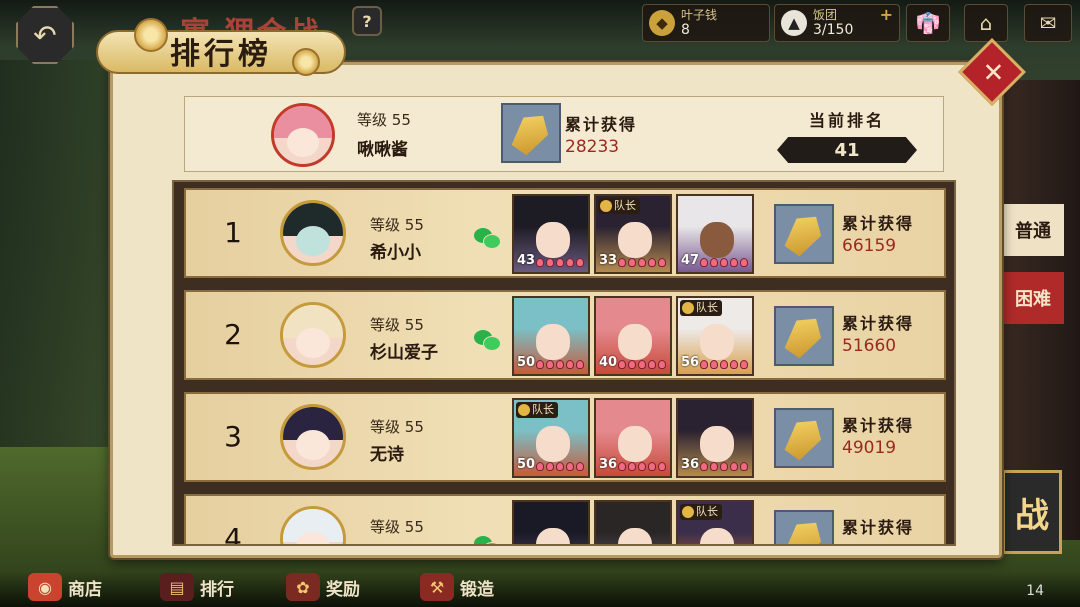 The height and width of the screenshot is (607, 1080). What do you see at coordinates (384, 120) in the screenshot?
I see `my-level: 等级 55` at bounding box center [384, 120].